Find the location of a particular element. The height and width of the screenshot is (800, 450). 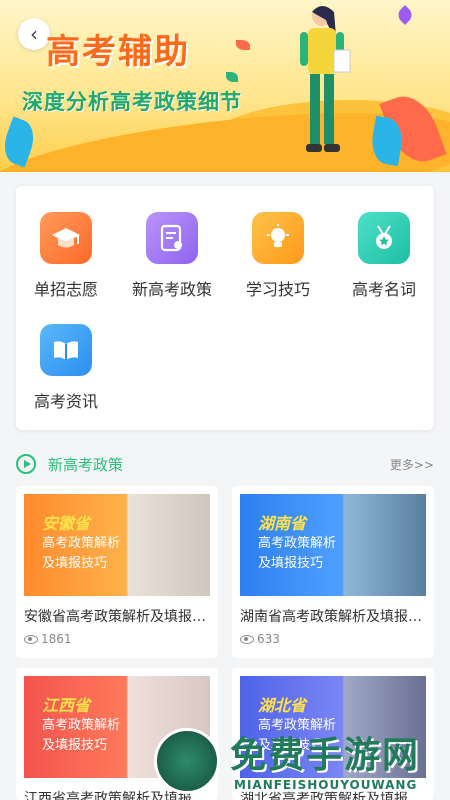

news-card: 安徽省 高考政策解析 及填报技巧 安徽省高考政策解析及填报技巧 1861 is located at coordinates (117, 572).